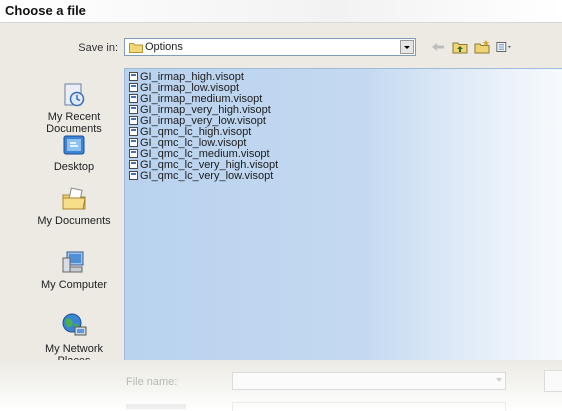 Image resolution: width=562 pixels, height=411 pixels. I want to click on place-my-recent-documents: My Recent Documents, so click(74, 108).